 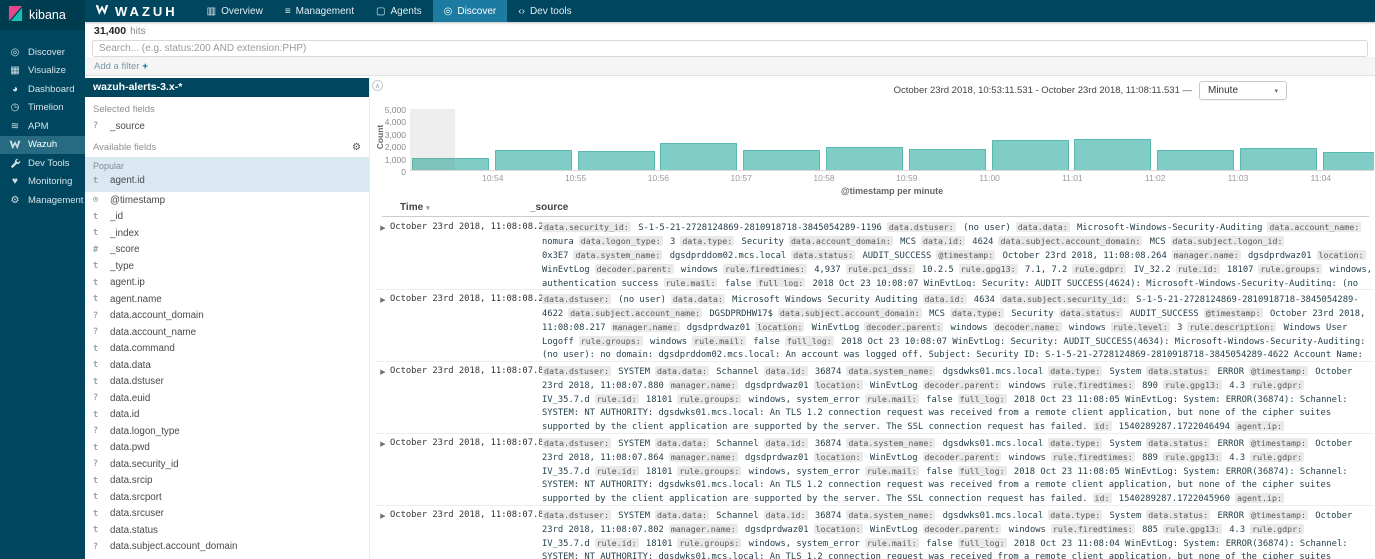 What do you see at coordinates (395, 159) in the screenshot?
I see `y-tick-label: 1,000` at bounding box center [395, 159].